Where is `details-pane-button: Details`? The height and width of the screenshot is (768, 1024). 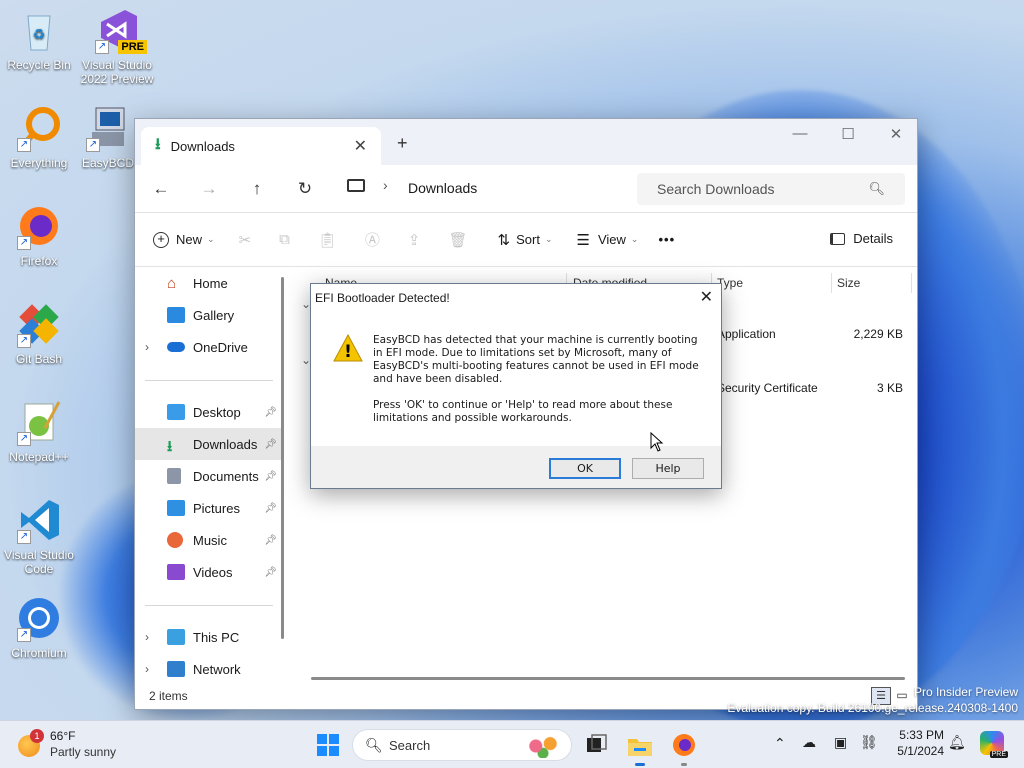
details-pane-button: Details is located at coordinates (861, 238).